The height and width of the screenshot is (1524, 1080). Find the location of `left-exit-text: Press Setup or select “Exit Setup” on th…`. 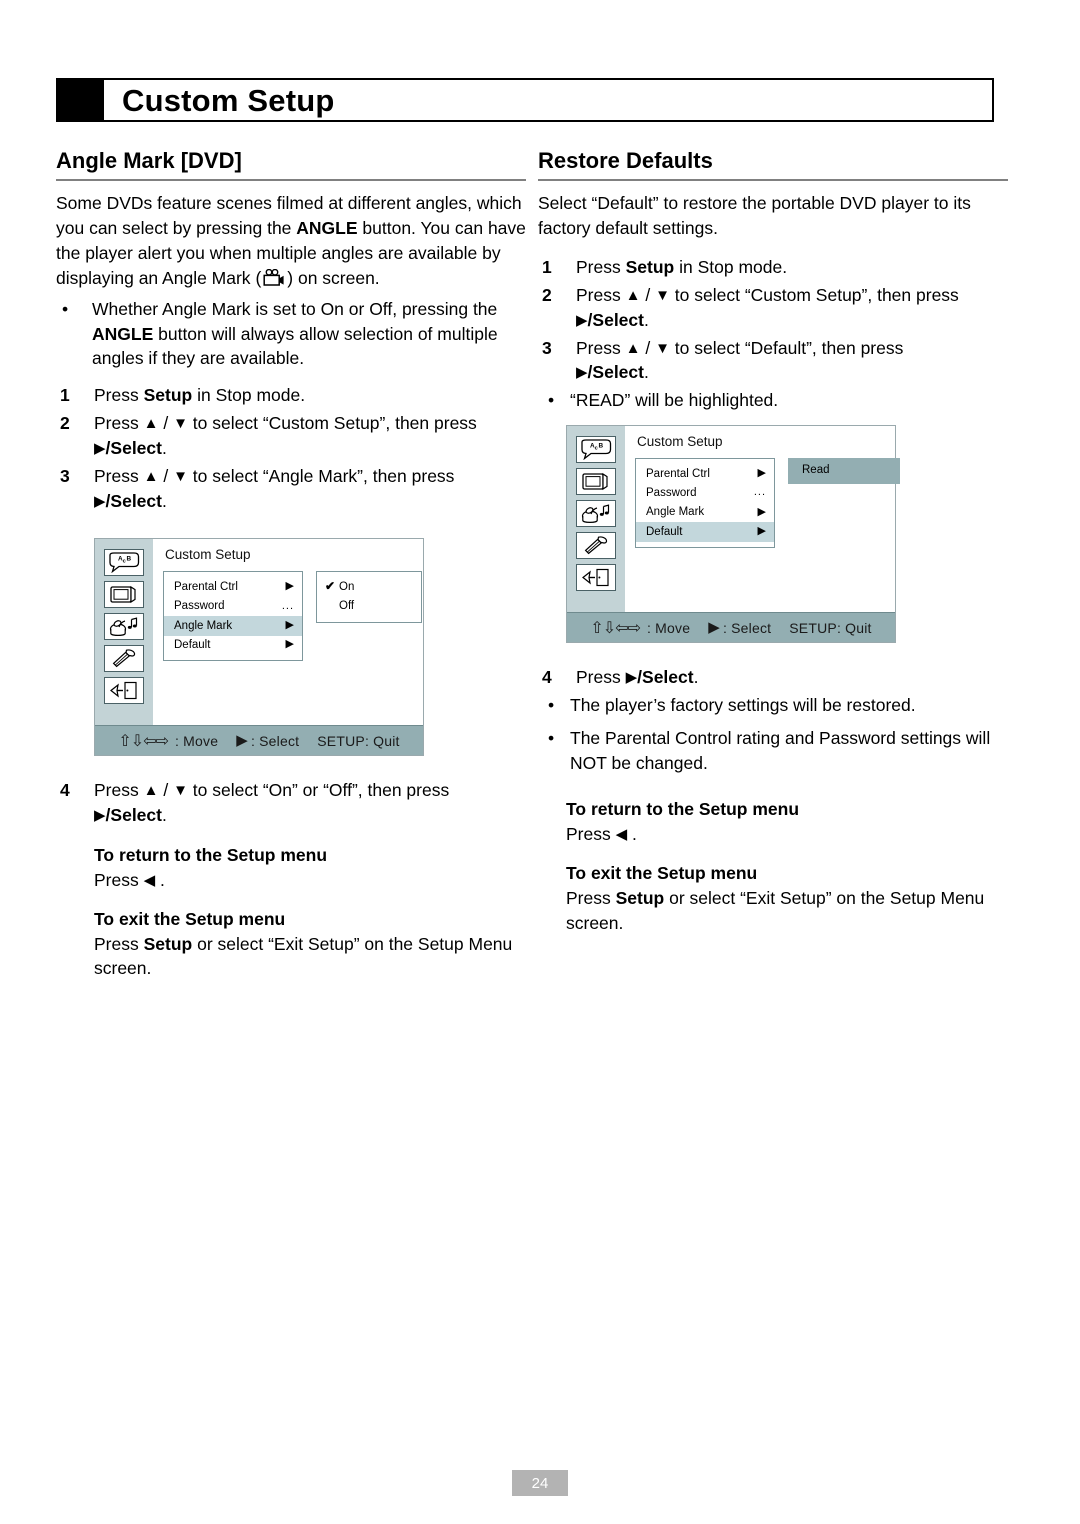

left-exit-text: Press Setup or select “Exit Setup” on th… is located at coordinates (310, 957).